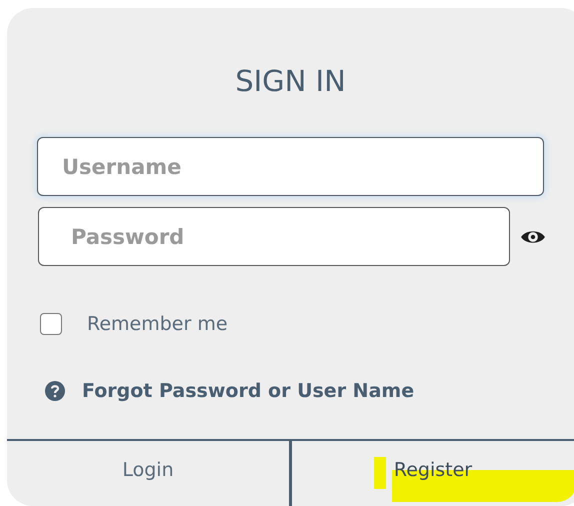  Describe the element at coordinates (248, 391) in the screenshot. I see `forgot-password-link: Forgot Password or User Name` at that location.